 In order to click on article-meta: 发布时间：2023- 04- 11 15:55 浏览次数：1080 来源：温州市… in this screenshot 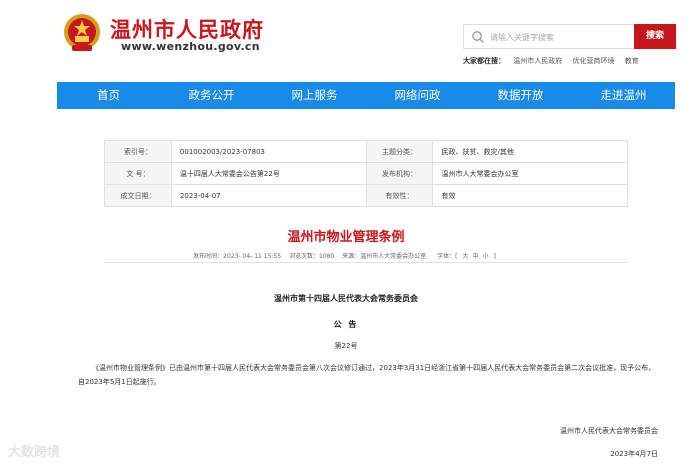, I will do `click(346, 255)`.